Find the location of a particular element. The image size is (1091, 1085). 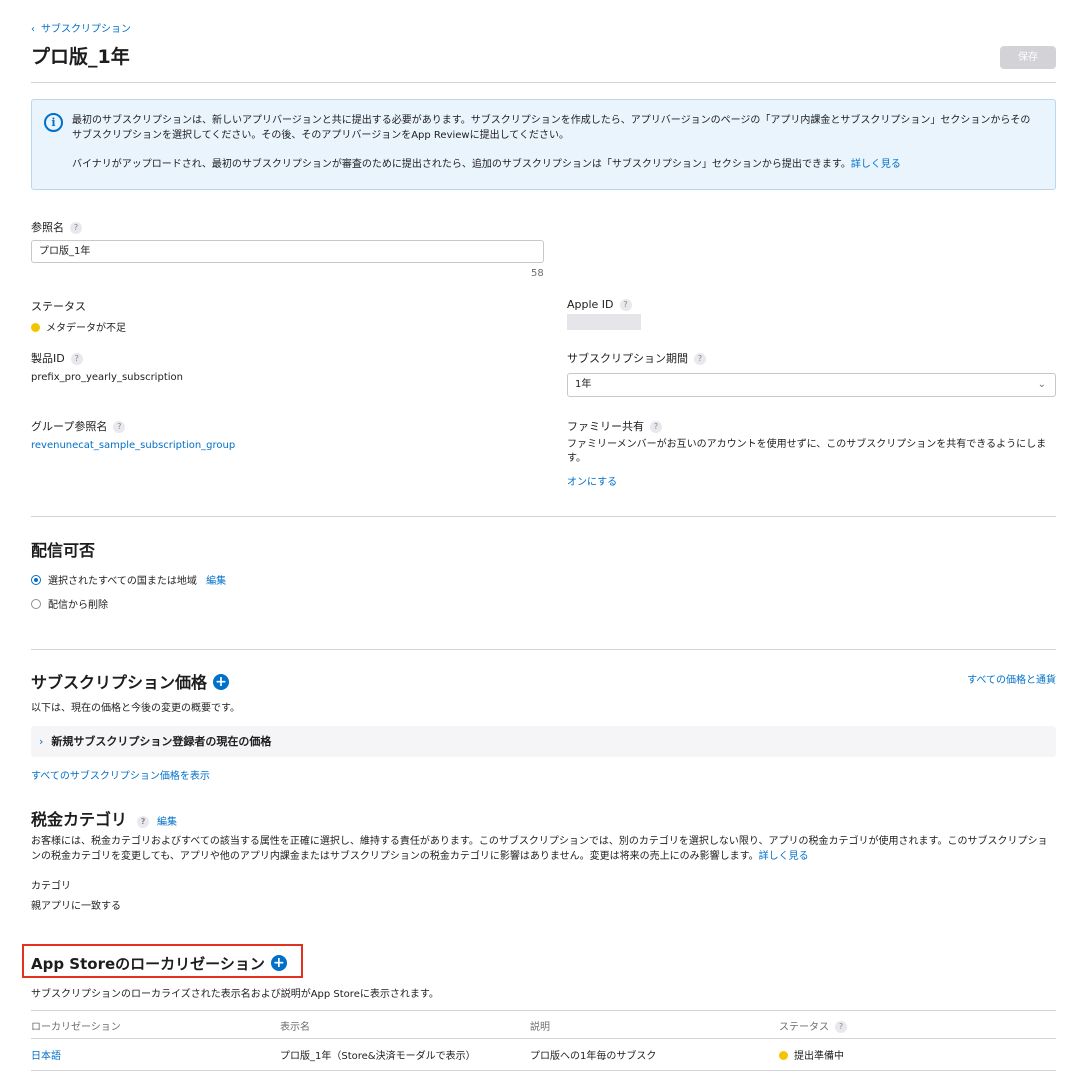

product-id-value: prefix_pro_yearly_subscription is located at coordinates (107, 377).